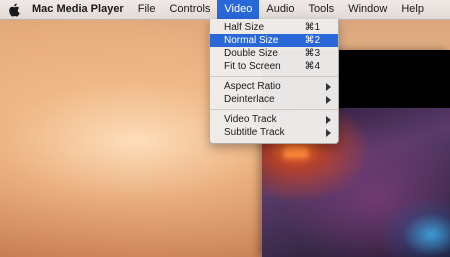 Image resolution: width=450 pixels, height=257 pixels. What do you see at coordinates (296, 153) in the screenshot?
I see `video-lamp-glow` at bounding box center [296, 153].